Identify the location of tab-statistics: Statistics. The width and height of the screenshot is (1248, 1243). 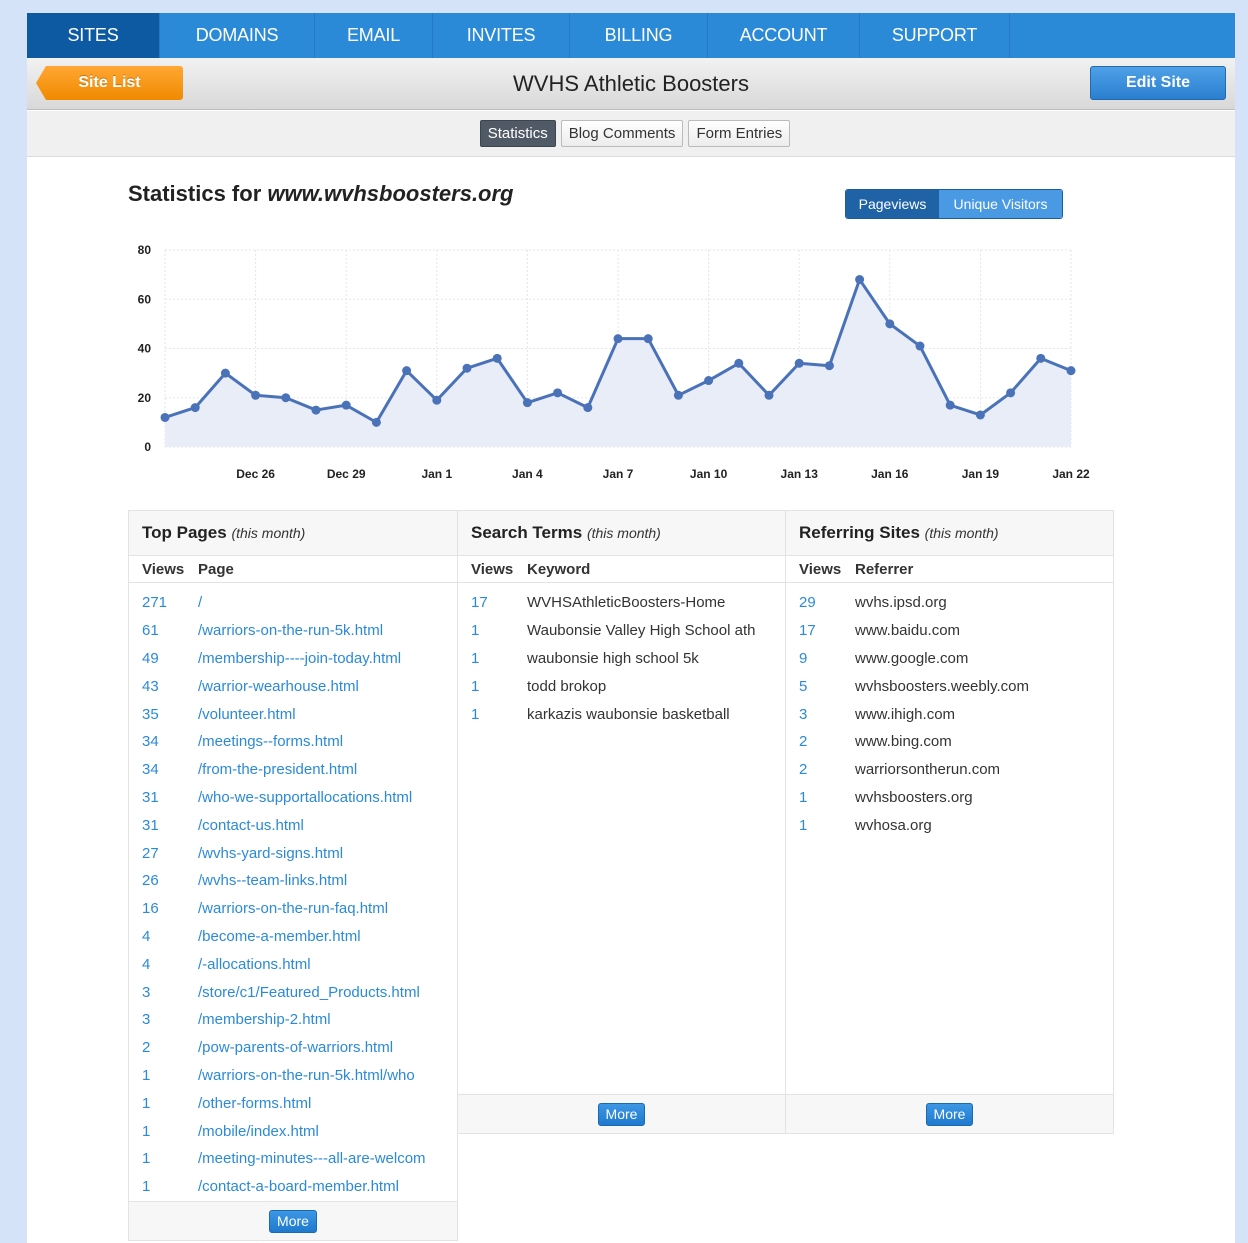
(517, 133).